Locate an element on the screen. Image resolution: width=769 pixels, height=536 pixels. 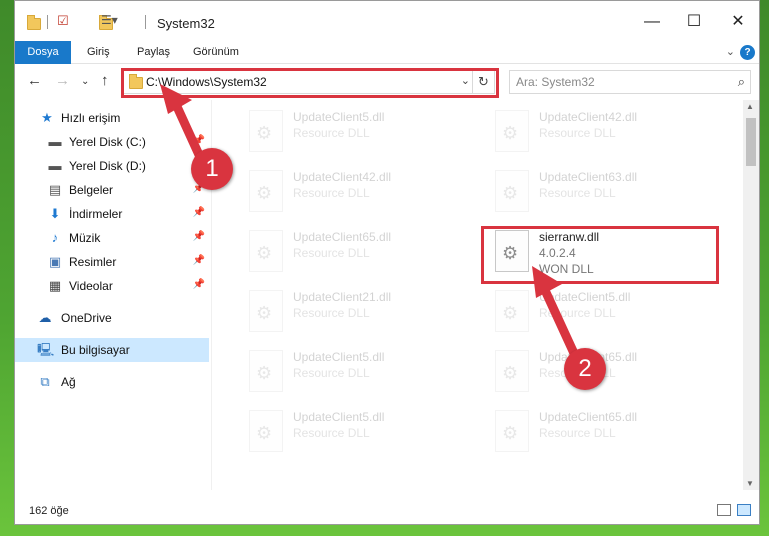
step-badge-1: 1 is located at coordinates (212, 169).